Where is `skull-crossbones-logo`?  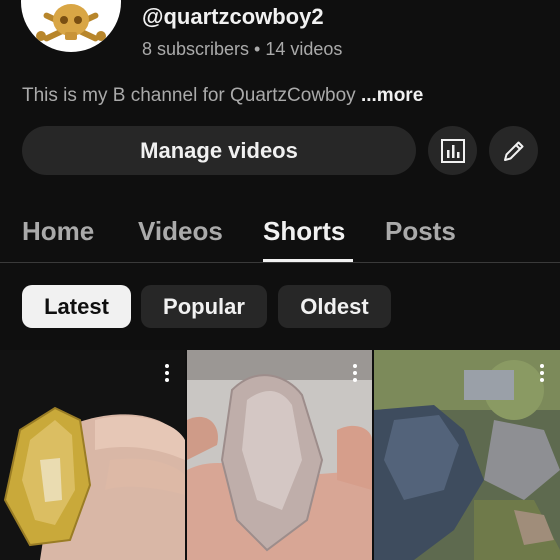 skull-crossbones-logo is located at coordinates (71, 23).